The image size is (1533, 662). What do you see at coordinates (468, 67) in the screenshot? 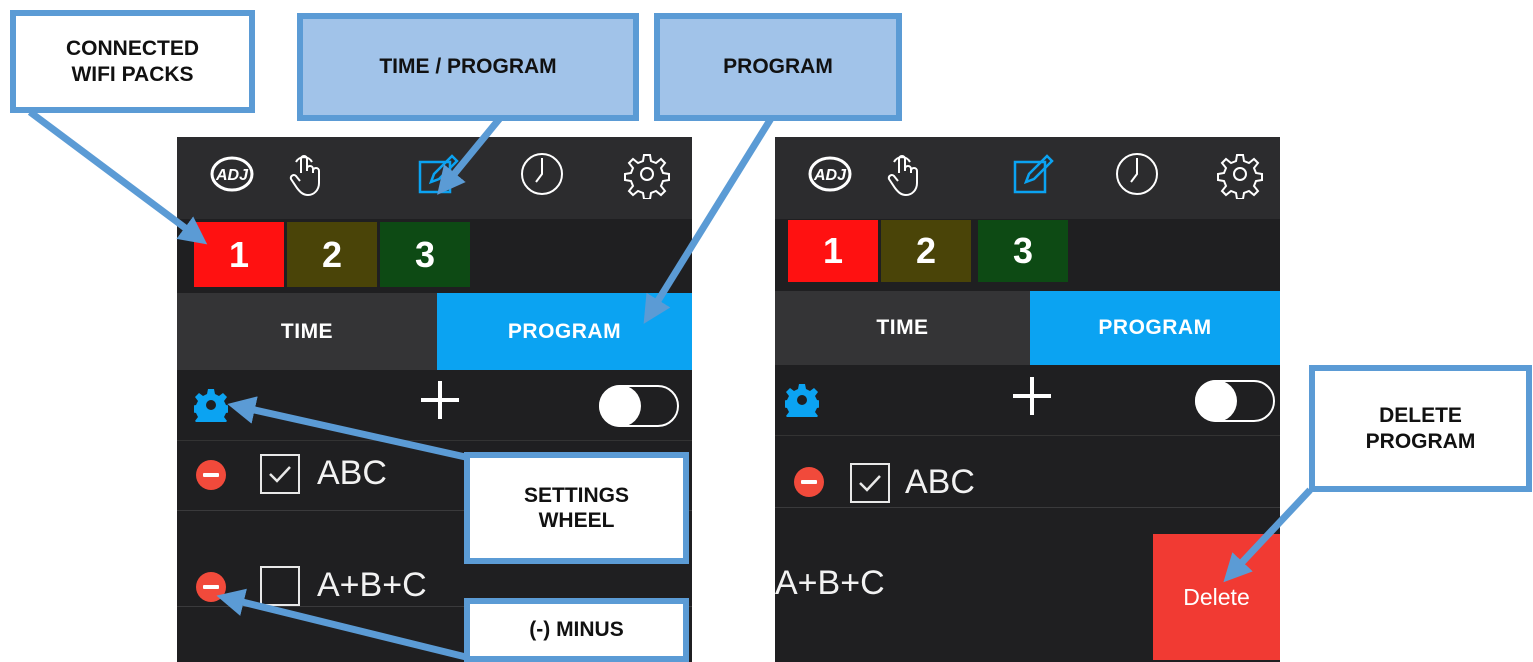
I see `callout-time-program: TIME / PROGRAM` at bounding box center [468, 67].